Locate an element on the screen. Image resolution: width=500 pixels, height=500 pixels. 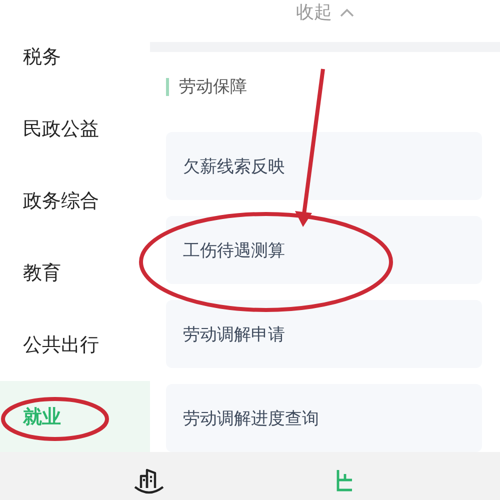
sidebar-item: 民政公益 is located at coordinates (75, 129).